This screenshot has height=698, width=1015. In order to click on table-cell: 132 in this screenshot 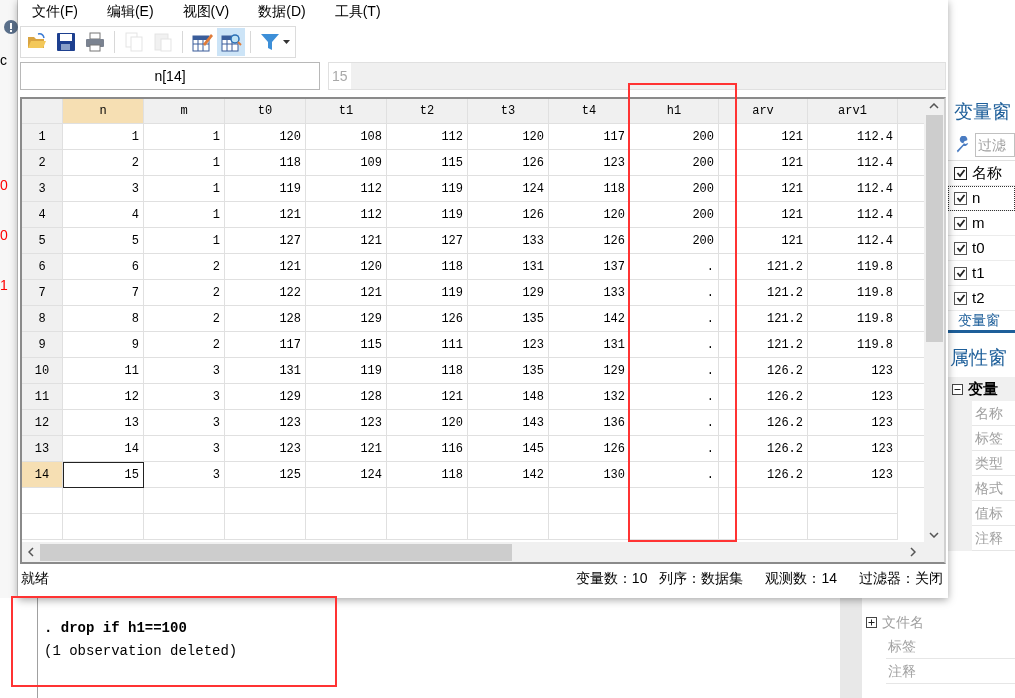, I will do `click(589, 397)`.